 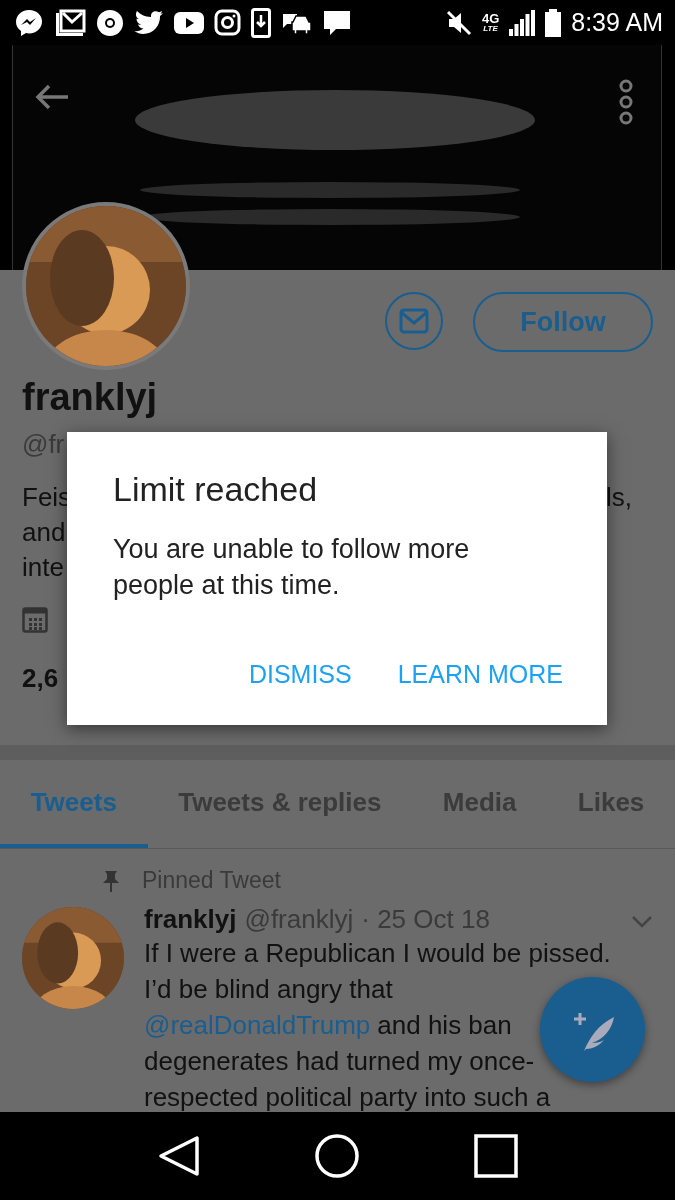 I want to click on dialog-button: DISMISS, so click(x=300, y=674).